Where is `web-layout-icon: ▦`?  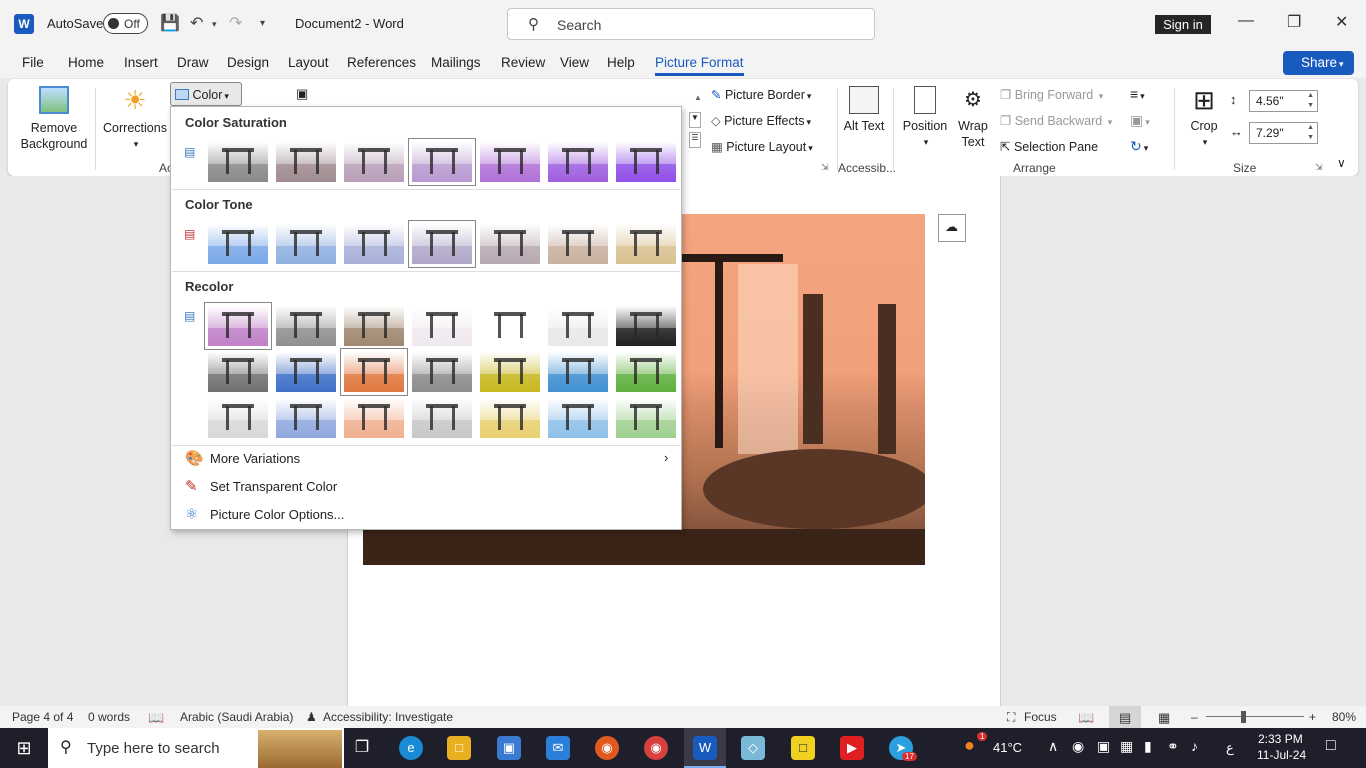 web-layout-icon: ▦ is located at coordinates (1164, 718).